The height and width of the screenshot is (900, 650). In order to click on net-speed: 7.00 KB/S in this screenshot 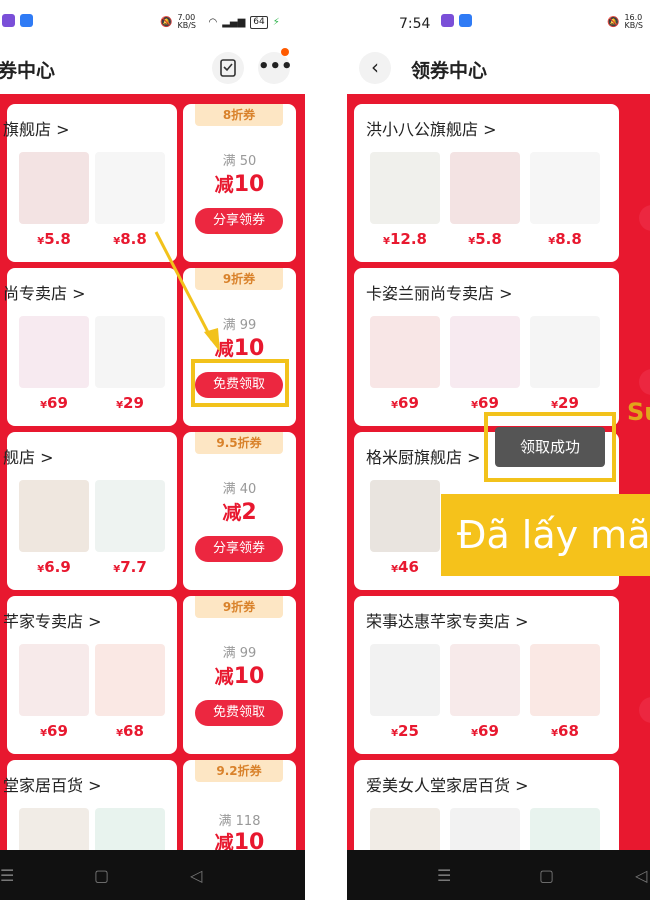, I will do `click(186, 21)`.